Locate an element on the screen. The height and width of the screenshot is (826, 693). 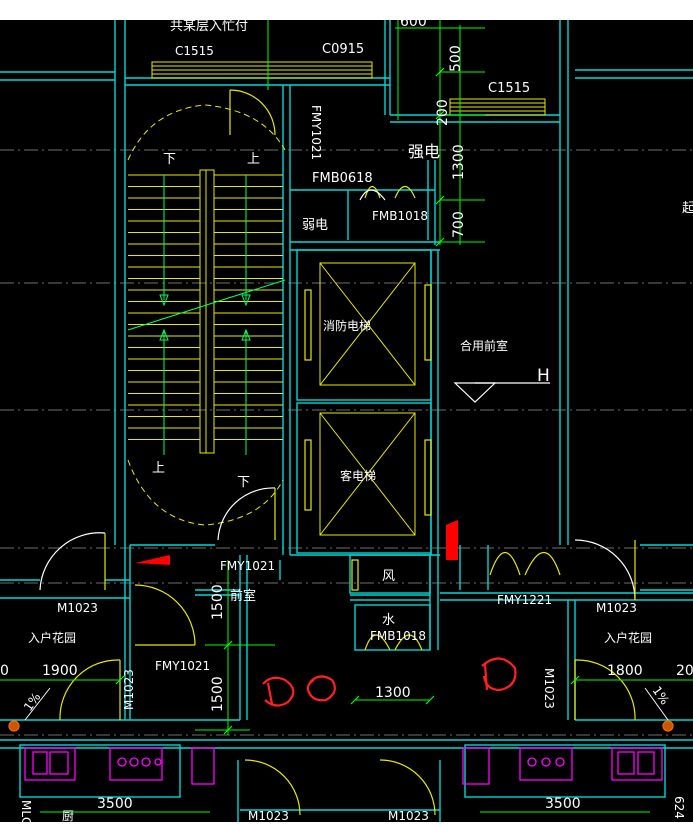
dim-v-700: 700 is located at coordinates (459, 224).